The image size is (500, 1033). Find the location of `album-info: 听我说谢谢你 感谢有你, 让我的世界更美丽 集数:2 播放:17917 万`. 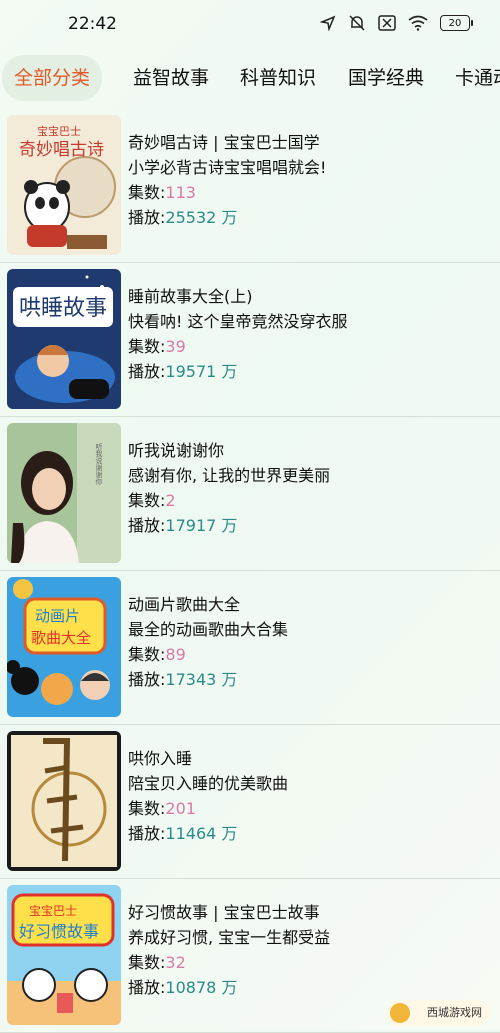

album-info: 听我说谢谢你 感谢有你, 让我的世界更美丽 集数:2 播放:17917 万 is located at coordinates (229, 488).